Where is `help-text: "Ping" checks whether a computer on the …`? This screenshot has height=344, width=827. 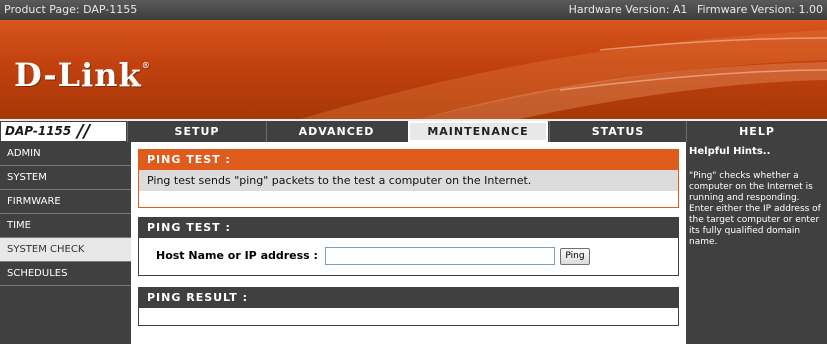 help-text: "Ping" checks whether a computer on the … is located at coordinates (755, 209).